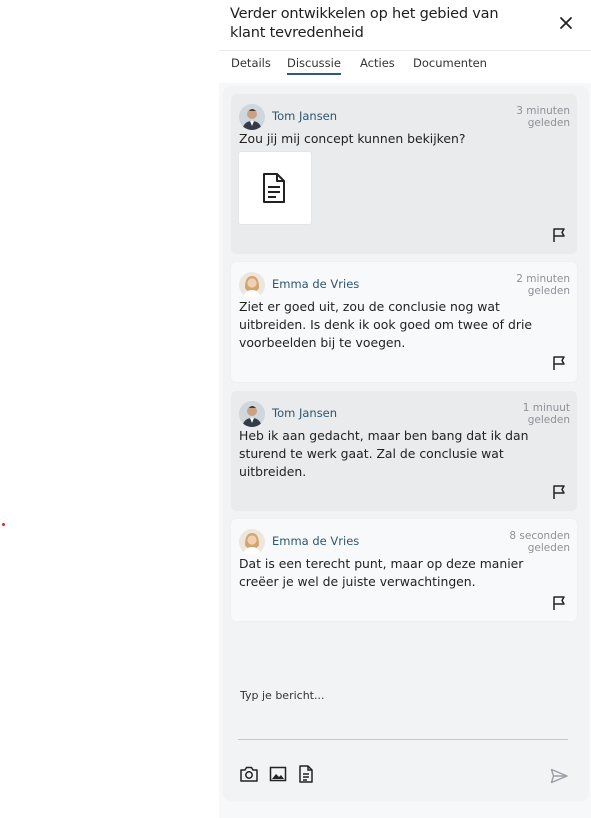  I want to click on image-icon, so click(278, 774).